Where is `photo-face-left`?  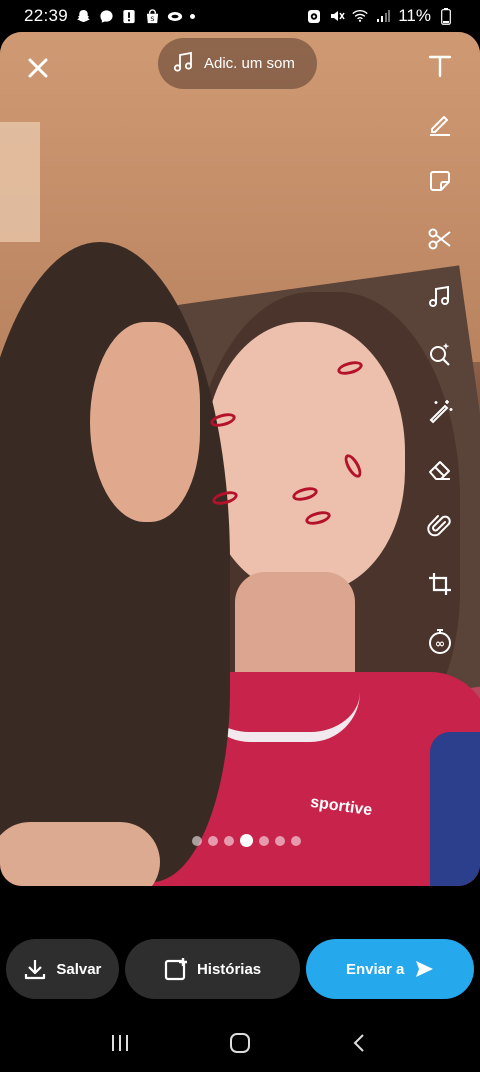 photo-face-left is located at coordinates (145, 422).